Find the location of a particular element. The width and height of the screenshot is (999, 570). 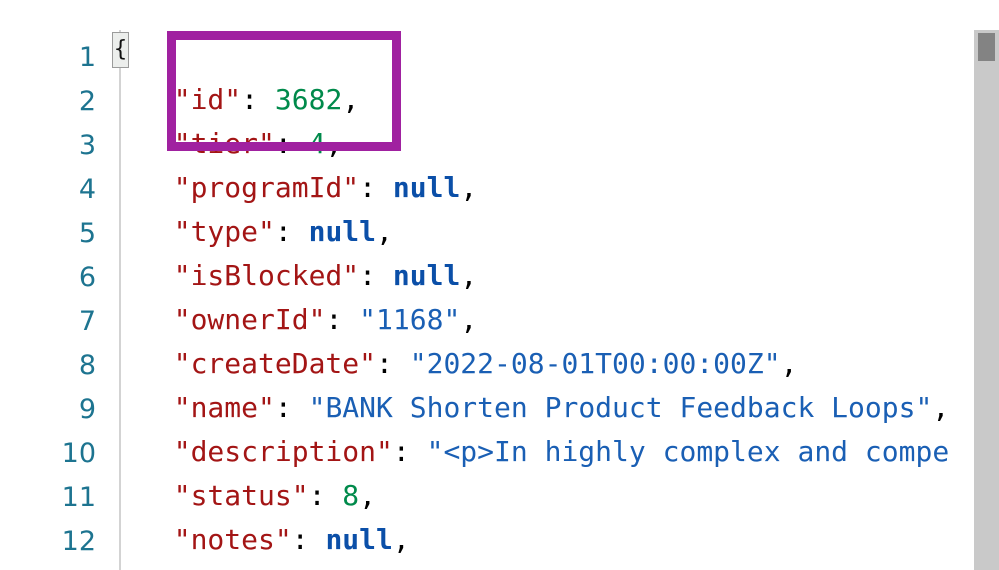

token-num: 3682 is located at coordinates (308, 99).